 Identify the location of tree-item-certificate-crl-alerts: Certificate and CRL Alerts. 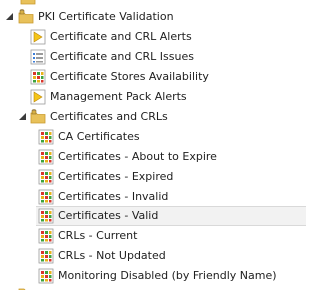
(153, 37).